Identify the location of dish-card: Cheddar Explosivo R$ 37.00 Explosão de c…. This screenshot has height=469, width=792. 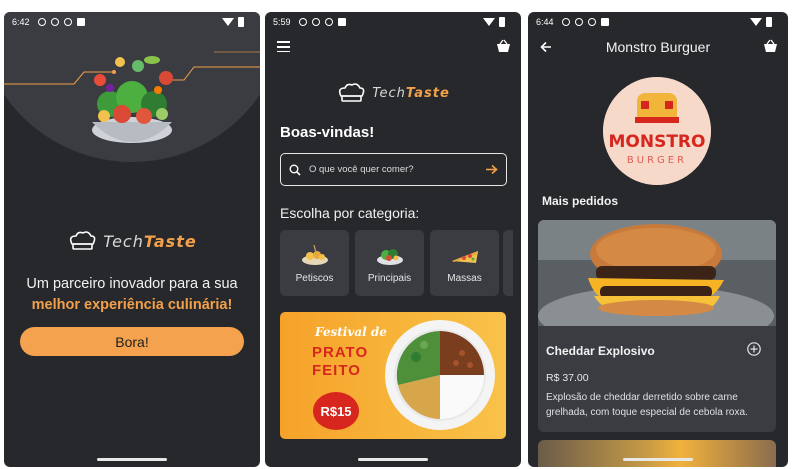
(657, 326).